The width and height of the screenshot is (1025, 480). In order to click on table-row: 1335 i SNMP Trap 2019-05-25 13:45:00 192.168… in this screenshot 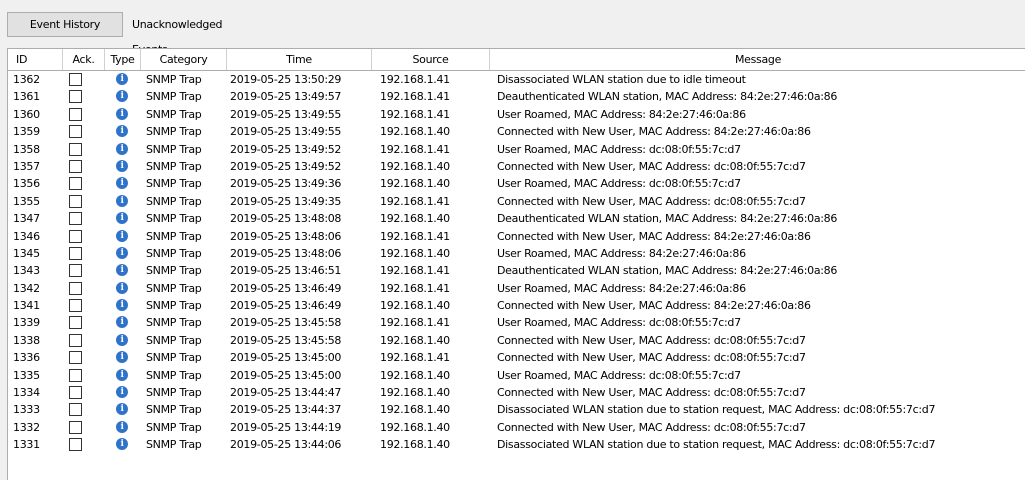, I will do `click(516, 375)`.